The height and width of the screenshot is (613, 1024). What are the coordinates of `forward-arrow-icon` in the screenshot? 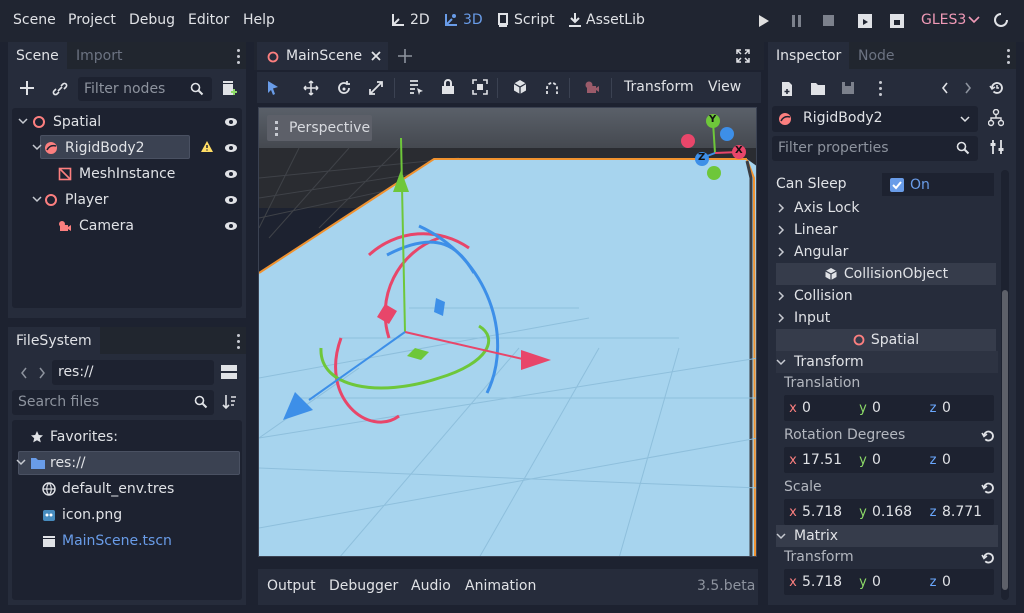 It's located at (42, 373).